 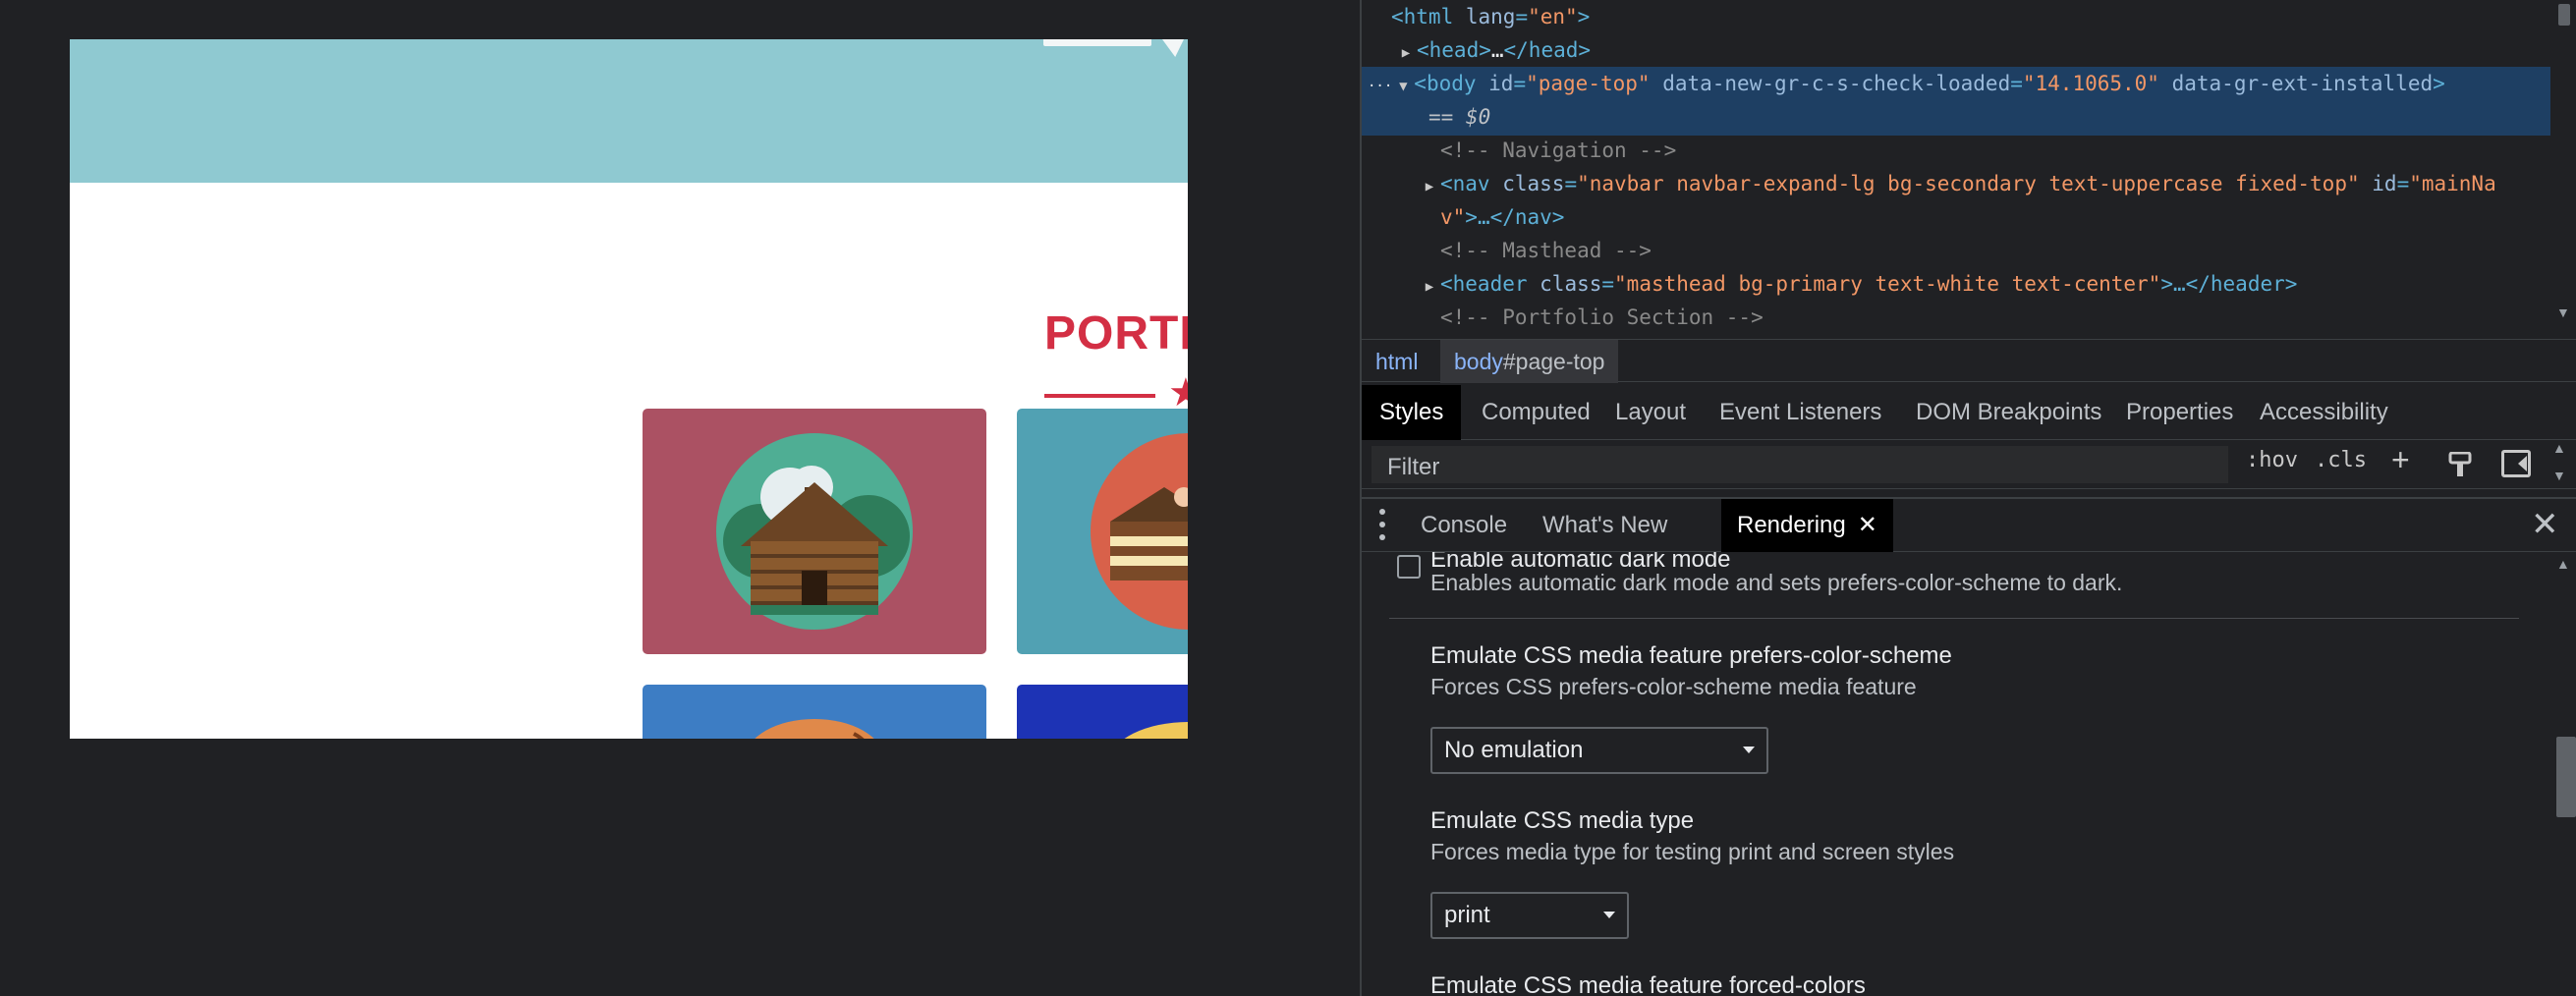 I want to click on star-icon: ★, so click(x=1178, y=393).